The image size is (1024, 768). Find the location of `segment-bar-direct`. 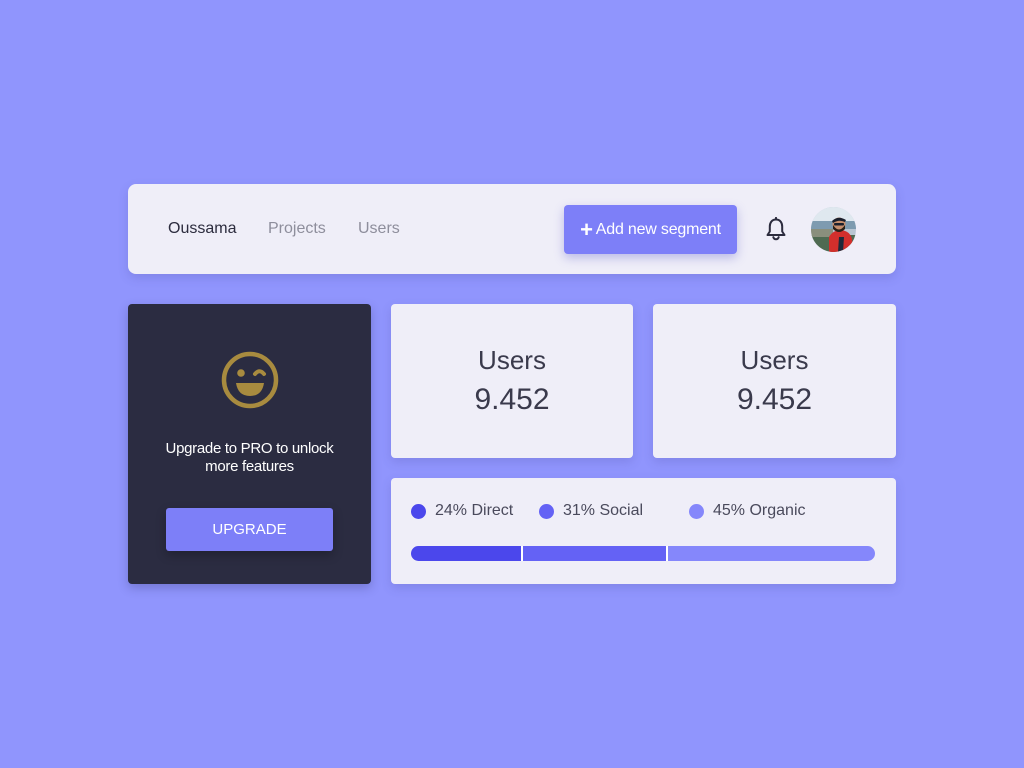

segment-bar-direct is located at coordinates (466, 553).